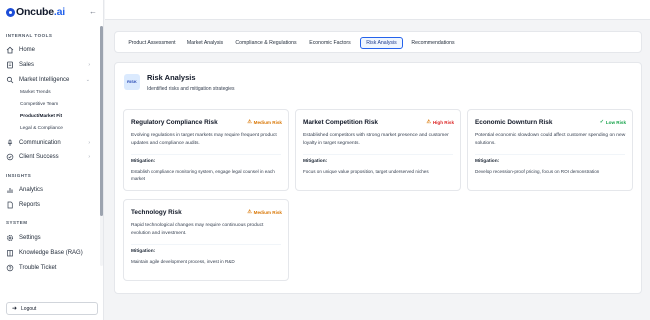 The width and height of the screenshot is (650, 320). What do you see at coordinates (174, 122) in the screenshot?
I see `risk-title: Regulatory Compliance Risk` at bounding box center [174, 122].